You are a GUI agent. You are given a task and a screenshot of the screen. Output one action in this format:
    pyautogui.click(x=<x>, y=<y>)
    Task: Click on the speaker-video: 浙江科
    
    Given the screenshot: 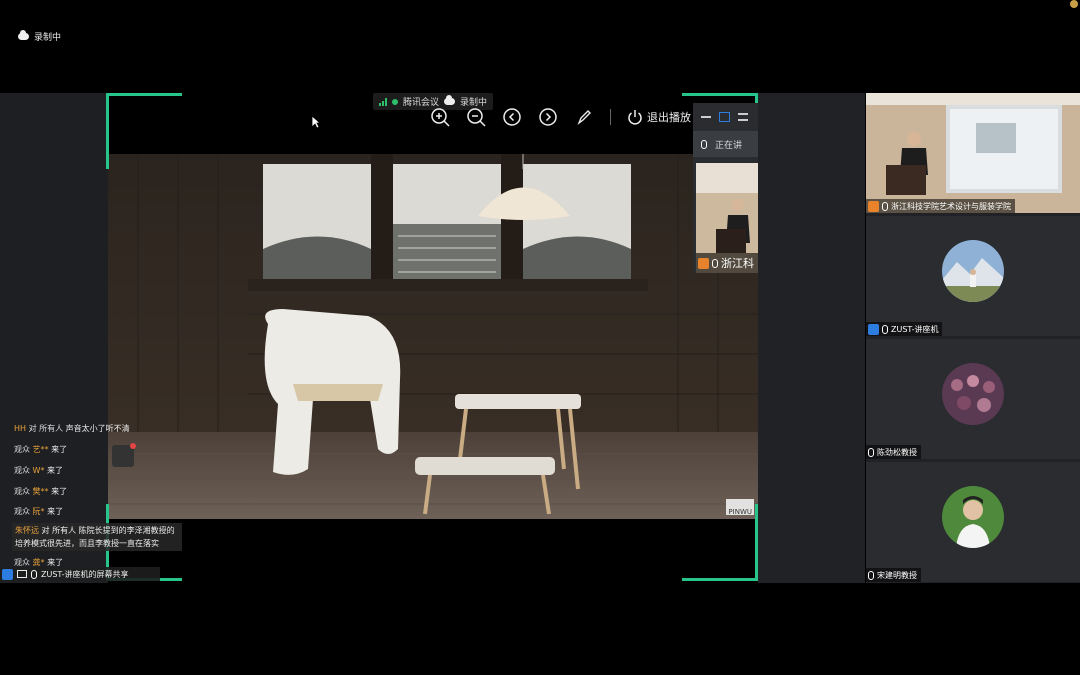 What is the action you would take?
    pyautogui.click(x=727, y=218)
    